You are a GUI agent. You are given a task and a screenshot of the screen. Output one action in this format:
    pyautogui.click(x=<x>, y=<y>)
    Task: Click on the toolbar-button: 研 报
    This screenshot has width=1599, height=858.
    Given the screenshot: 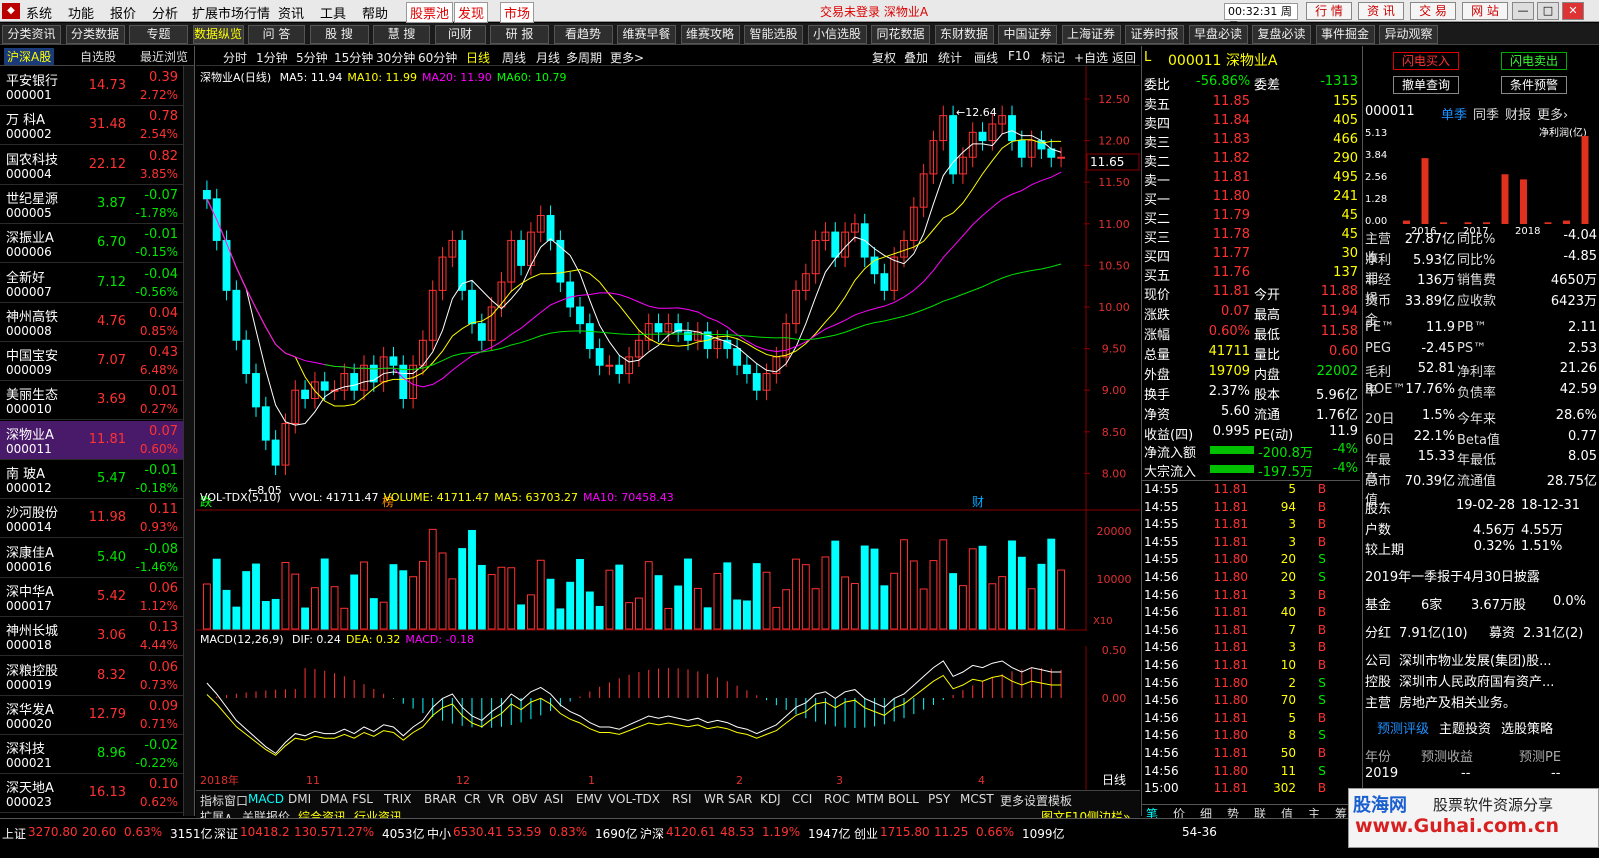 What is the action you would take?
    pyautogui.click(x=519, y=34)
    